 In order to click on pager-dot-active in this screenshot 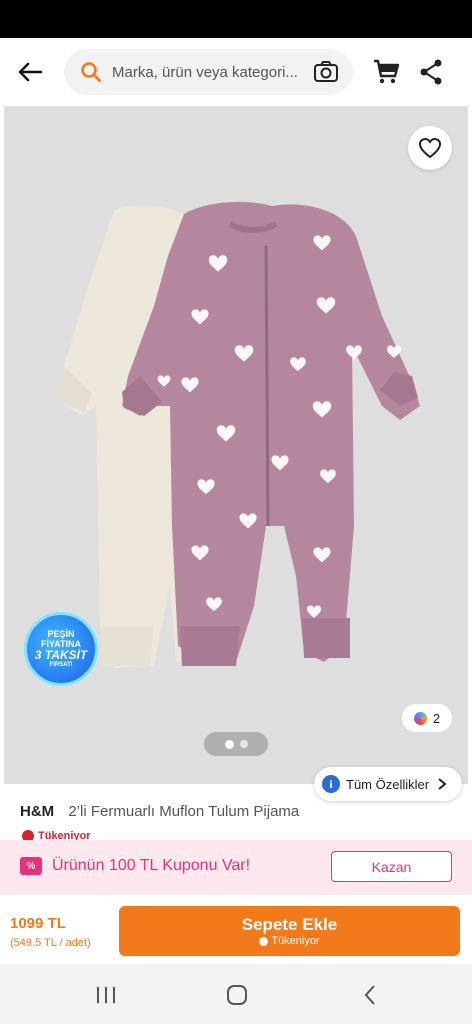, I will do `click(229, 744)`.